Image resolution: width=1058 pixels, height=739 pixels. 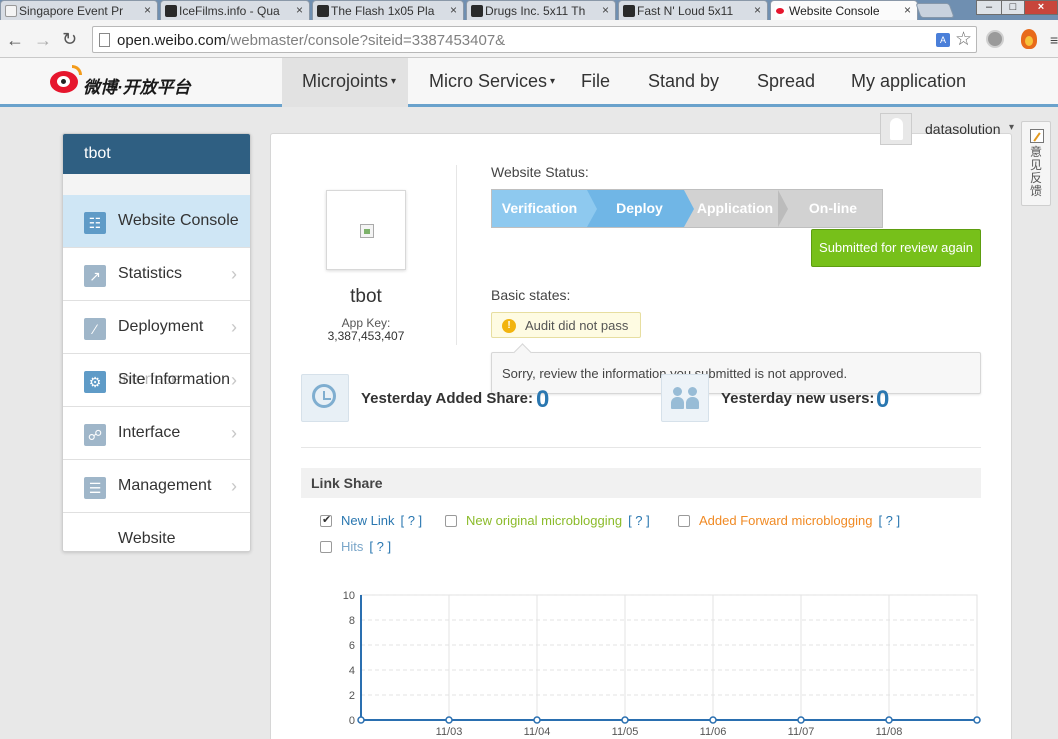 I want to click on weibo-icon, so click(x=781, y=11).